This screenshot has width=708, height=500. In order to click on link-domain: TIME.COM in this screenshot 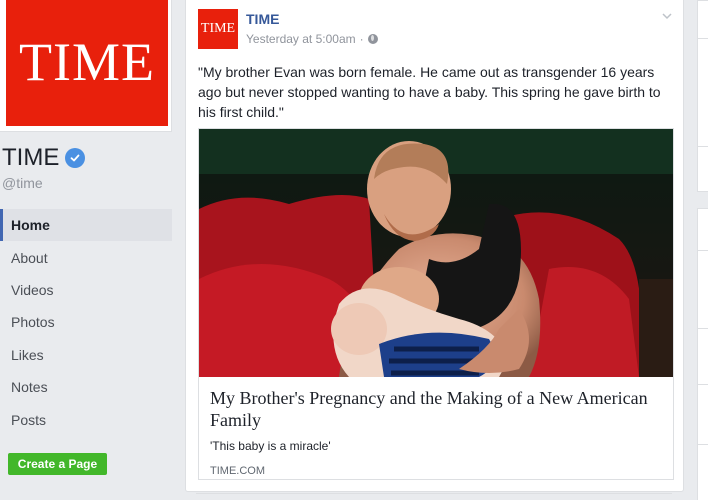, I will do `click(237, 471)`.